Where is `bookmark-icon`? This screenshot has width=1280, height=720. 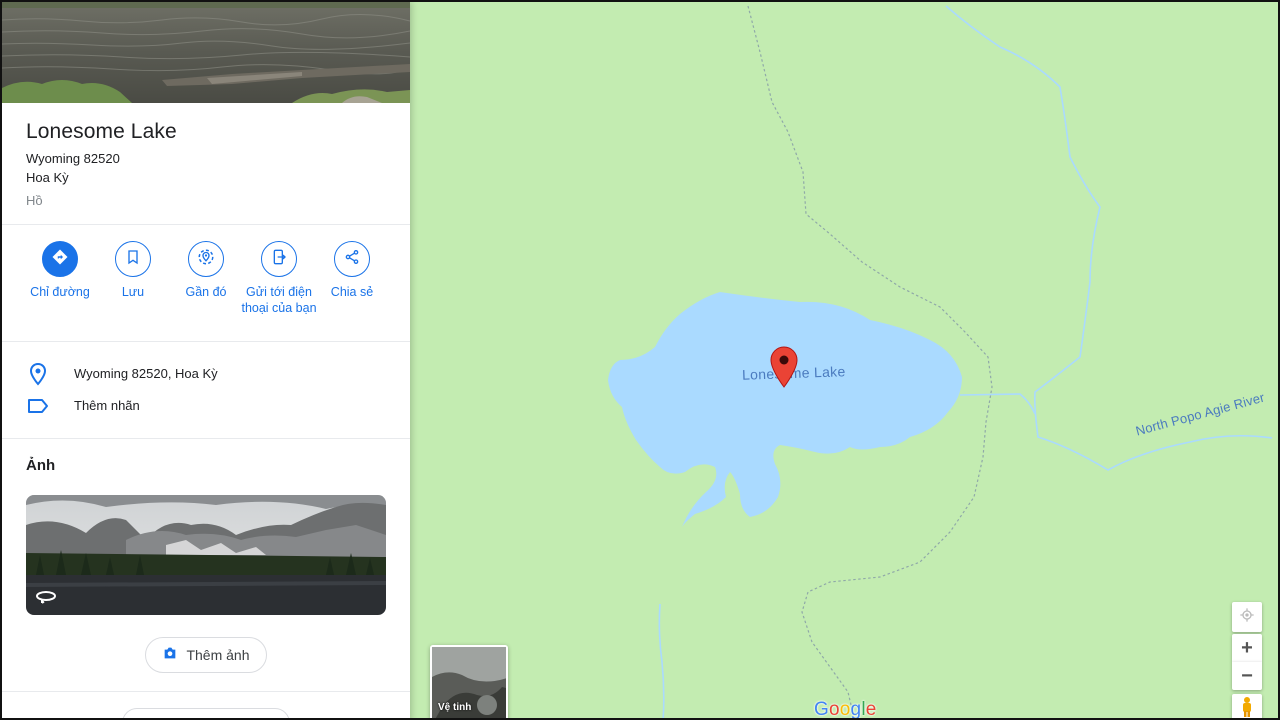 bookmark-icon is located at coordinates (133, 259).